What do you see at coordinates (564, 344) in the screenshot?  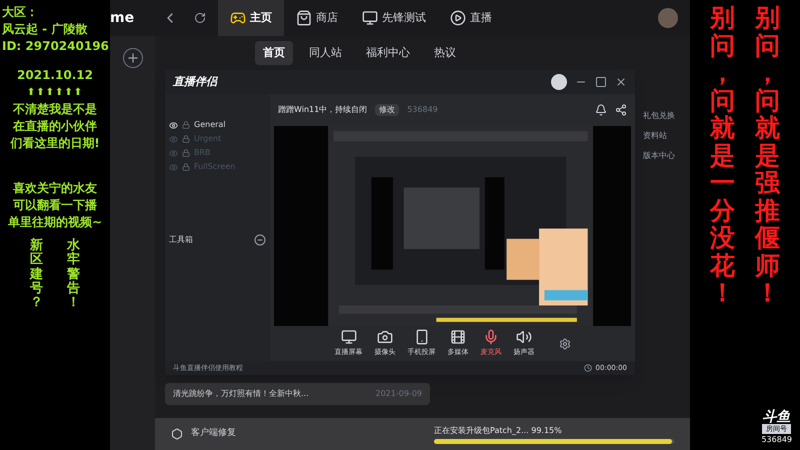 I see `settings-icon` at bounding box center [564, 344].